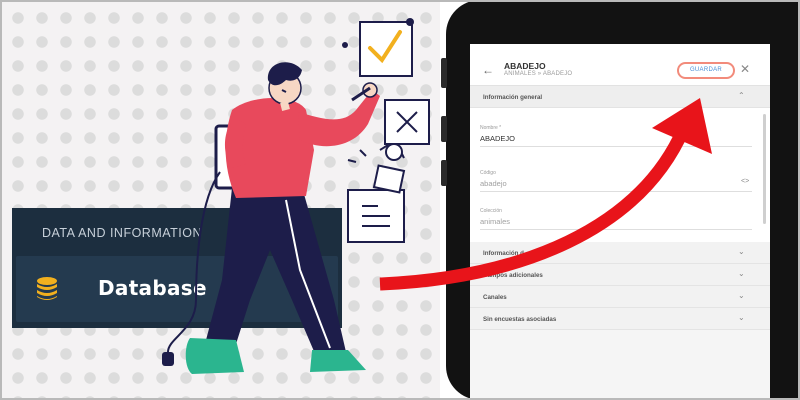 This screenshot has width=800, height=400. Describe the element at coordinates (620, 97) in the screenshot. I see `section-general-info: Información general ⌃` at that location.